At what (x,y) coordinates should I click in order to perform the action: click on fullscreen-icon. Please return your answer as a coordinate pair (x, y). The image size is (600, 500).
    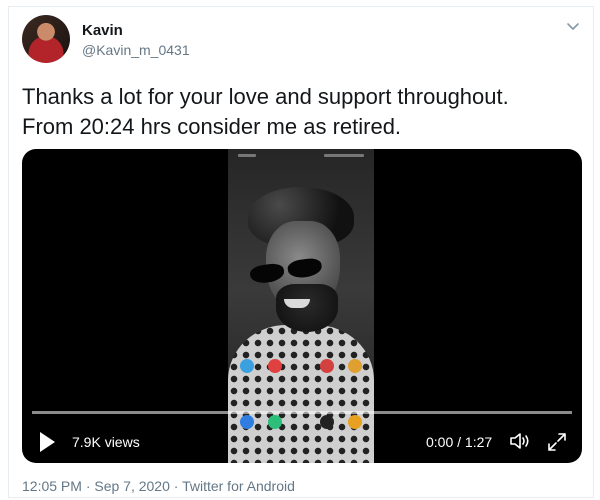
    Looking at the image, I should click on (557, 442).